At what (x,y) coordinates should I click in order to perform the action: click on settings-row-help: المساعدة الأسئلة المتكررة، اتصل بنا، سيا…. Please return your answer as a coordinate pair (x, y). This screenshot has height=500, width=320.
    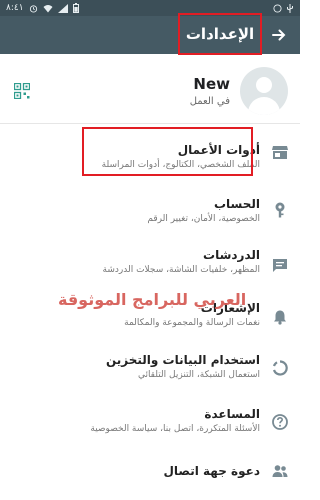
    Looking at the image, I should click on (150, 426).